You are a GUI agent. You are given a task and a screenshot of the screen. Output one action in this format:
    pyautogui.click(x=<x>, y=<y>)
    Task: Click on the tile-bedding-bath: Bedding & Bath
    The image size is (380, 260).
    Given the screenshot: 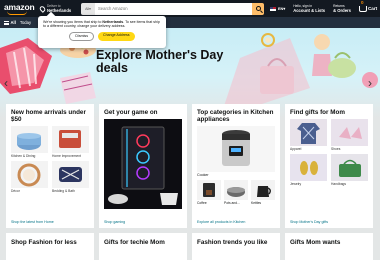 What is the action you would take?
    pyautogui.click(x=70, y=177)
    